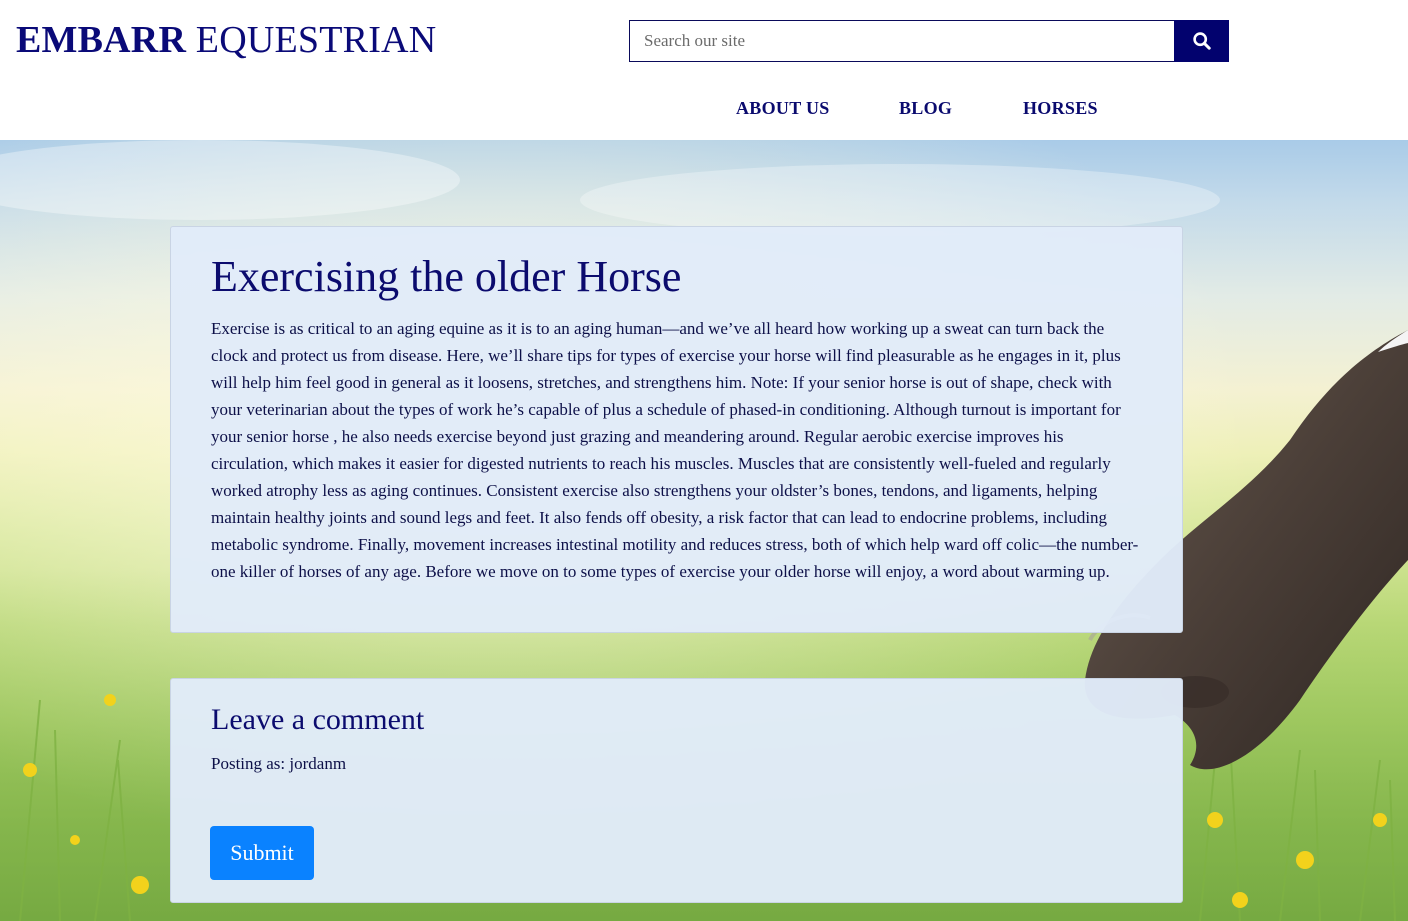  What do you see at coordinates (783, 108) in the screenshot?
I see `nav-link-about-us: ABOUT US` at bounding box center [783, 108].